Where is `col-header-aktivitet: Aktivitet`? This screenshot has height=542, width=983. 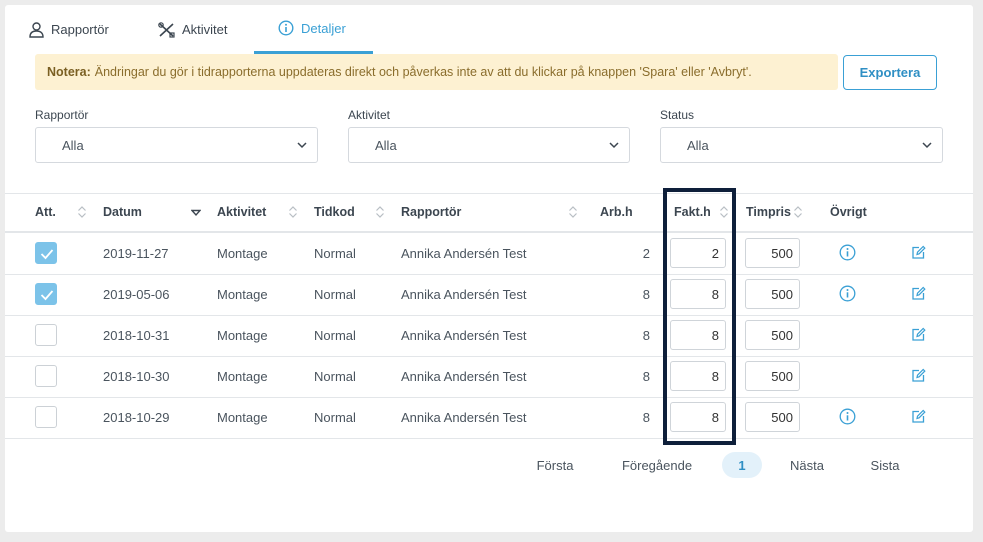
col-header-aktivitet: Aktivitet is located at coordinates (242, 212).